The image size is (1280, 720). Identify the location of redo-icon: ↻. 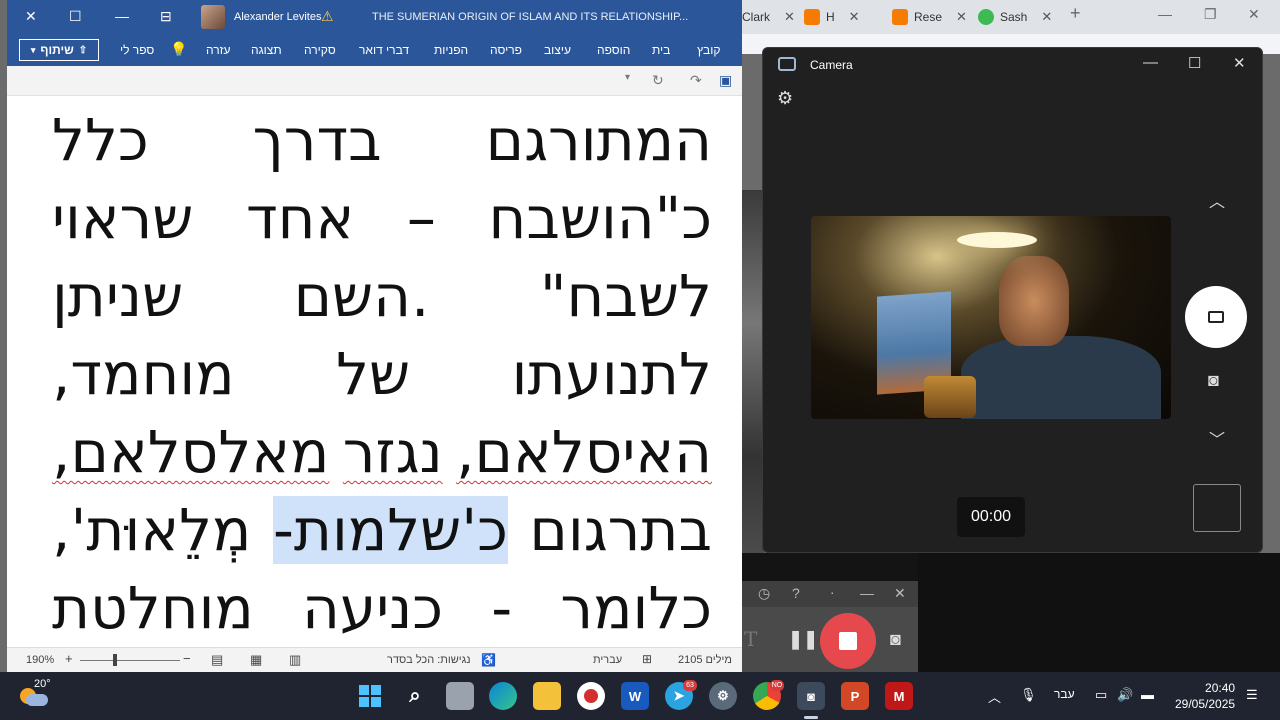
(658, 80).